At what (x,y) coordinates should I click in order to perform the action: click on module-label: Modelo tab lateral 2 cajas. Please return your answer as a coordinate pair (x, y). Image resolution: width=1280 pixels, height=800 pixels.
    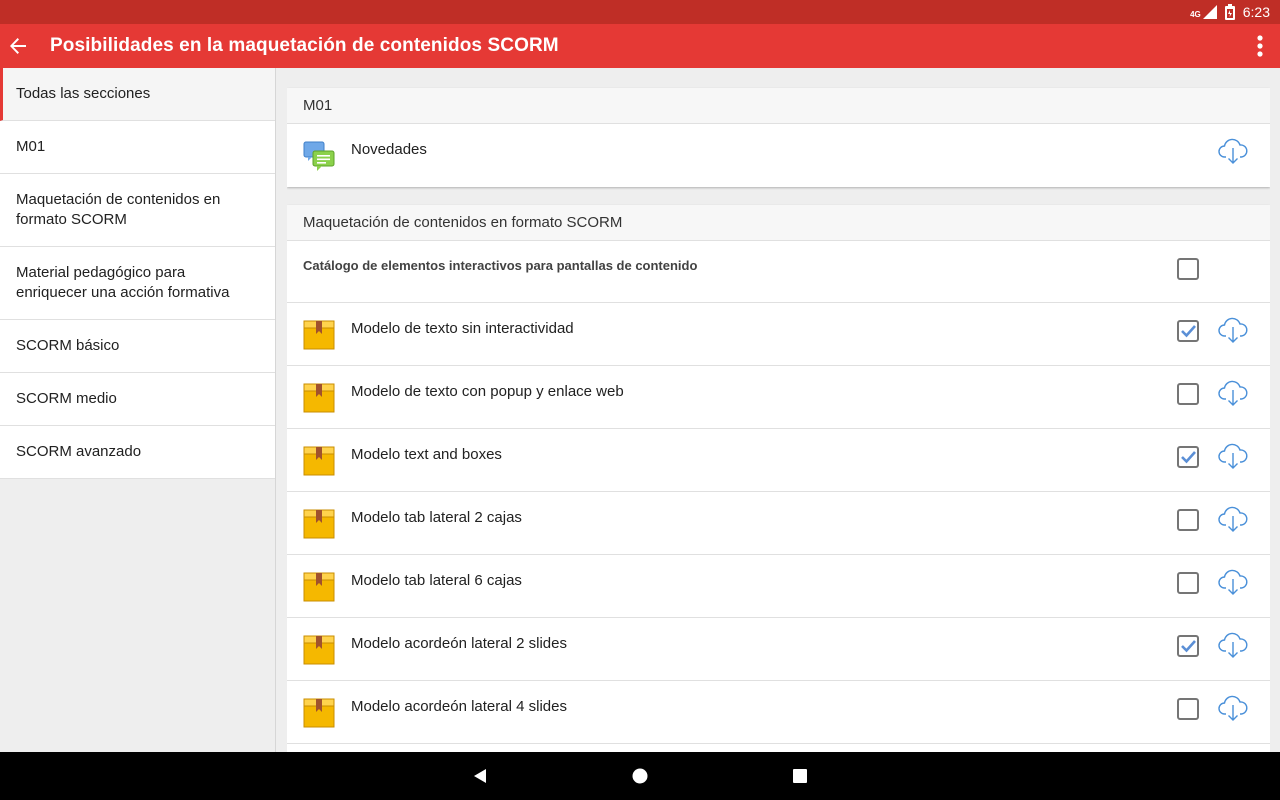
    Looking at the image, I should click on (436, 517).